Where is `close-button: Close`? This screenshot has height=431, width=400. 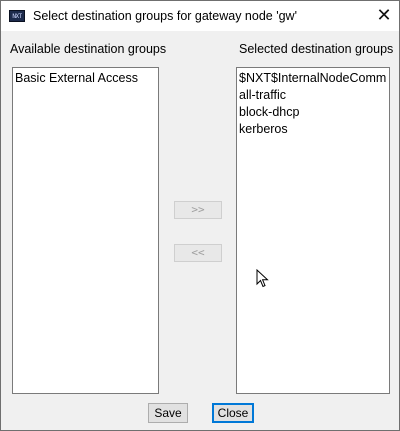 close-button: Close is located at coordinates (233, 413).